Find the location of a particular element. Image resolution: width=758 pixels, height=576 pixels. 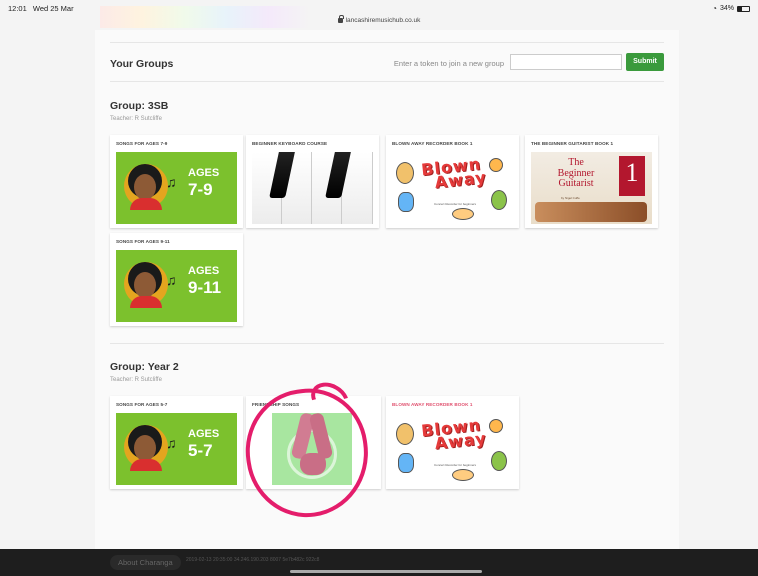

page-title: Your Groups is located at coordinates (142, 64).